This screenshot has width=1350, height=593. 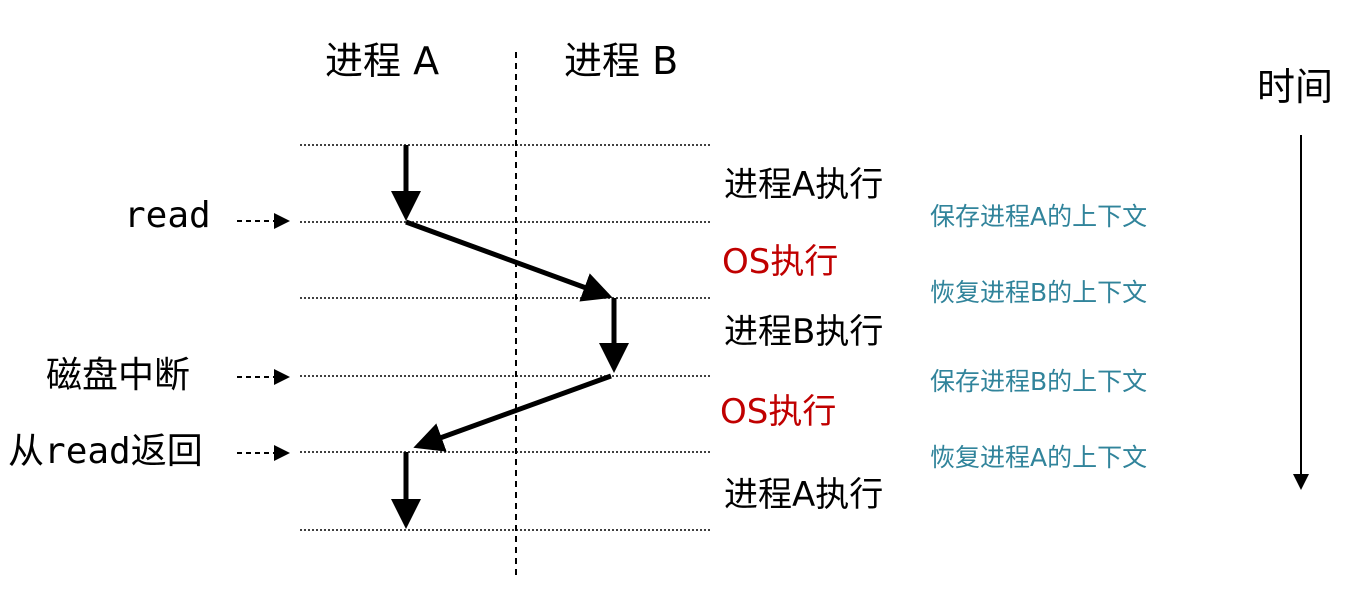 I want to click on process-b-header: 进程 B, so click(x=621, y=61).